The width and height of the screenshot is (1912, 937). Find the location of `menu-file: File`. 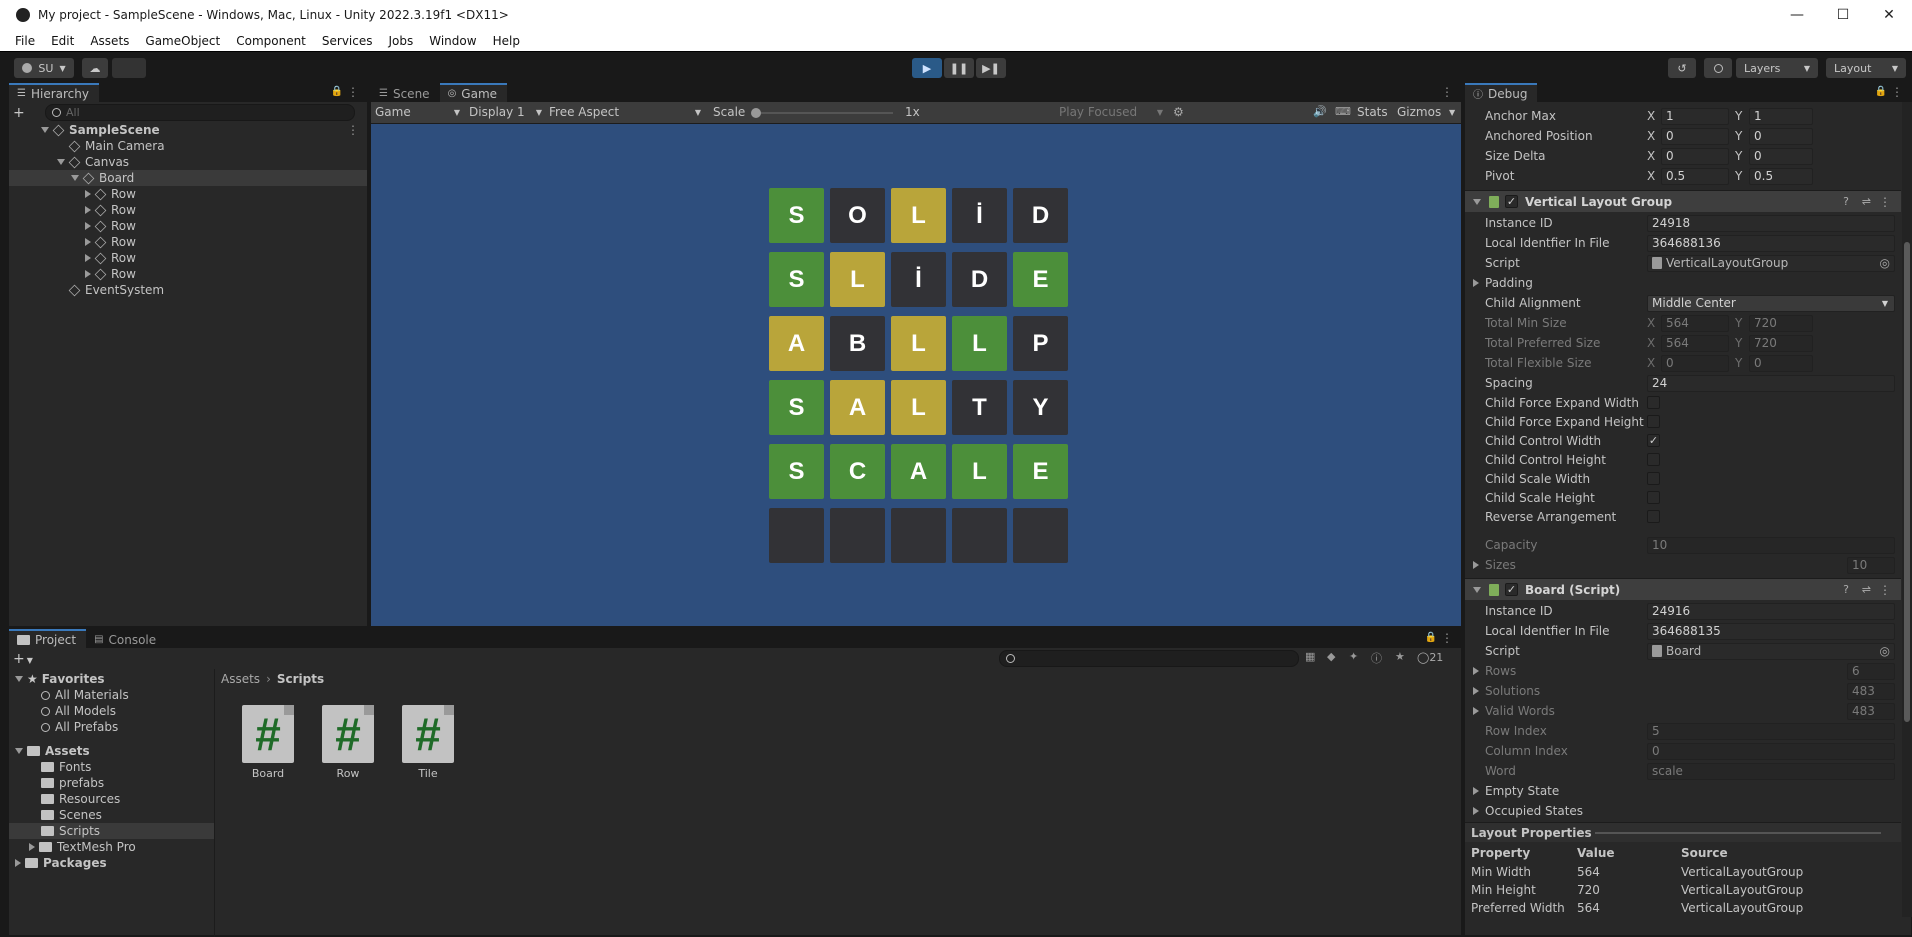

menu-file: File is located at coordinates (25, 41).